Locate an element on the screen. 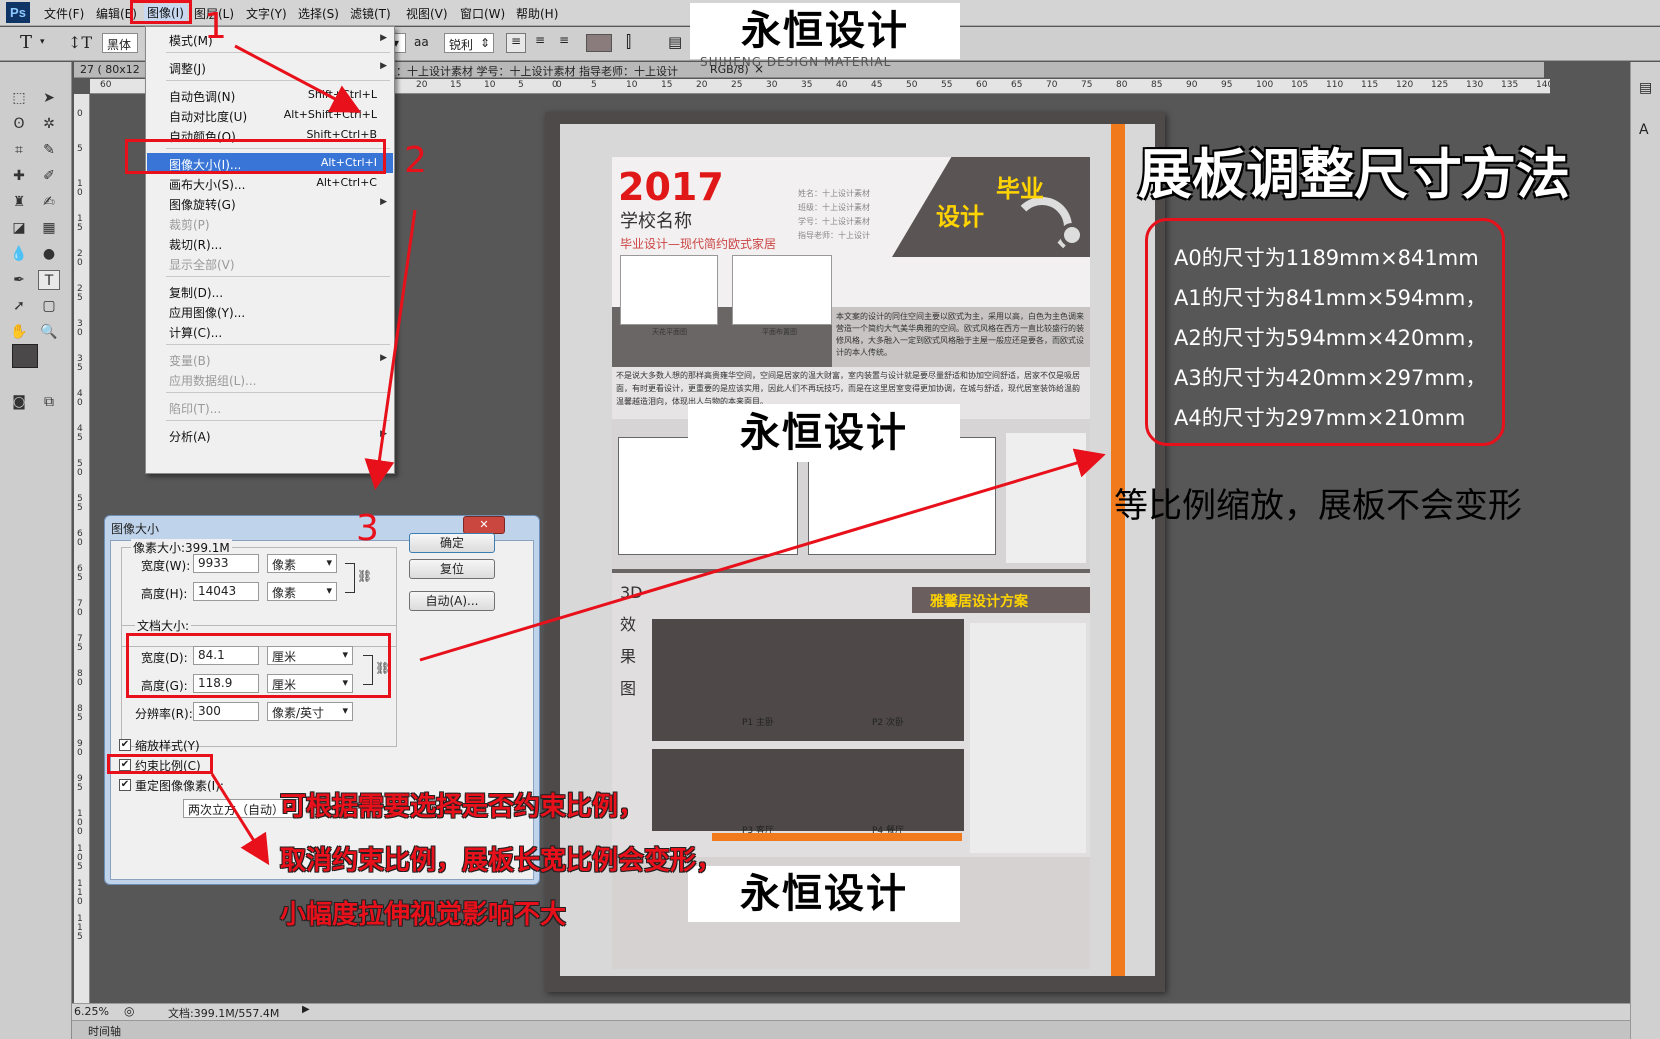 This screenshot has height=1039, width=1660. tip-line-2: 取消约束比例，展板长宽比例会变形， is located at coordinates (501, 861).